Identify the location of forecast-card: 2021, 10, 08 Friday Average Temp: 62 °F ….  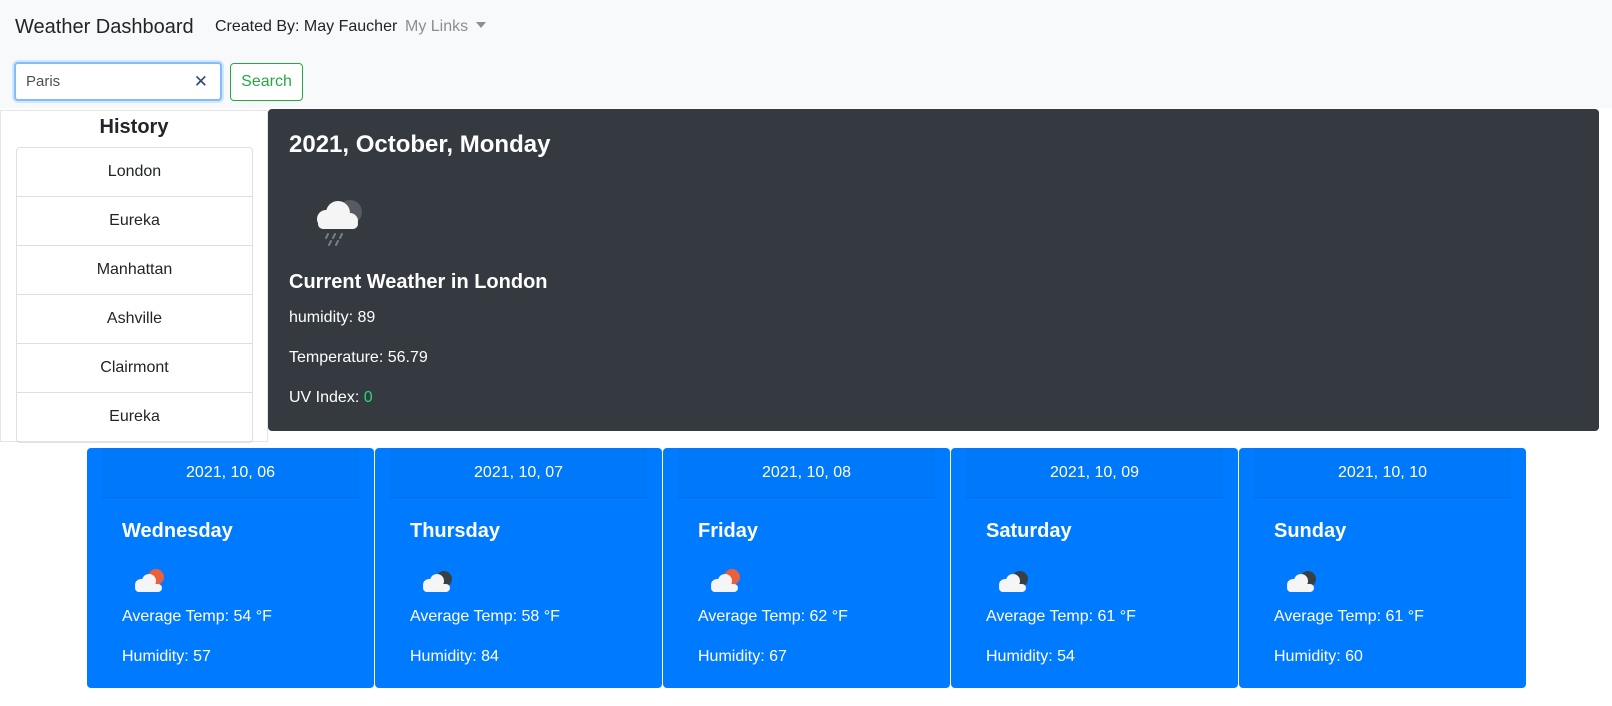
(806, 568).